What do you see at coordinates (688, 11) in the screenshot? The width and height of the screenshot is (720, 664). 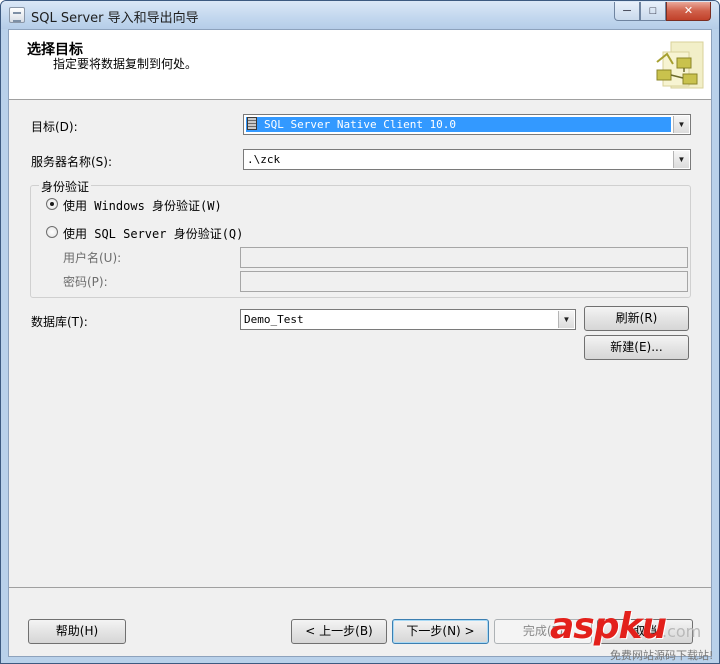 I see `close-button: ✕` at bounding box center [688, 11].